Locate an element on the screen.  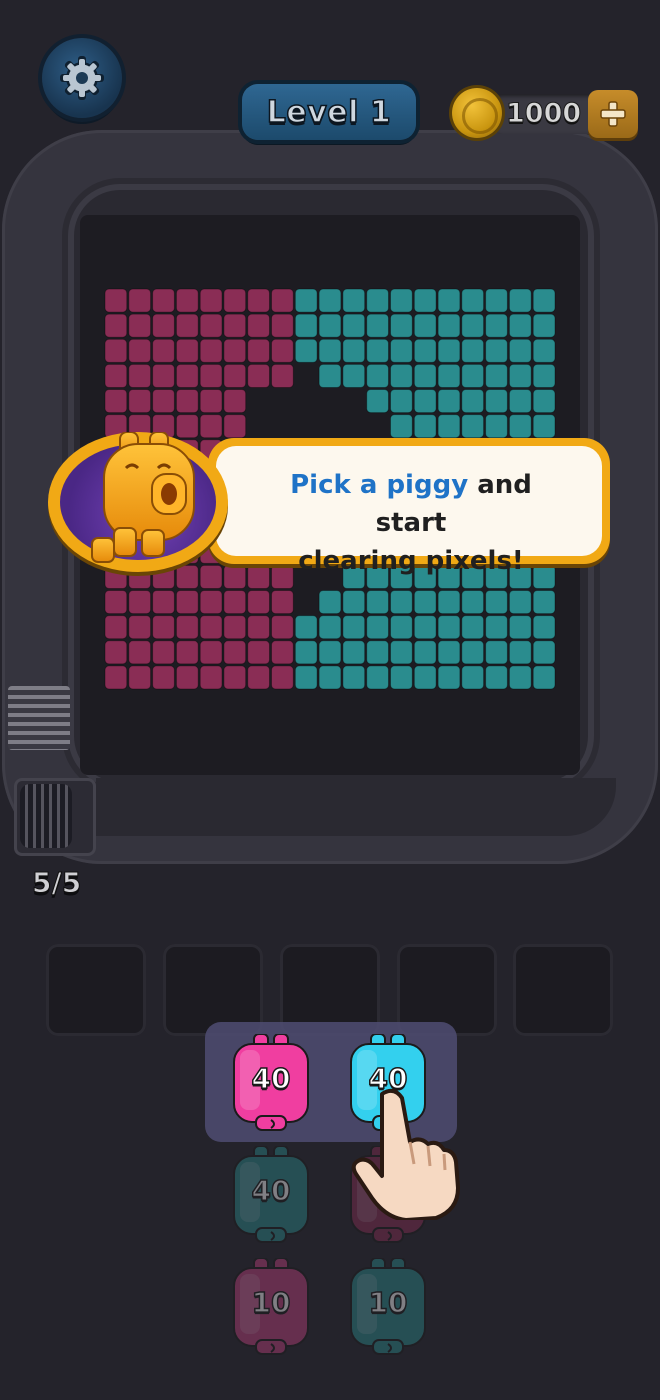
plate-stack is located at coordinates (39, 718).